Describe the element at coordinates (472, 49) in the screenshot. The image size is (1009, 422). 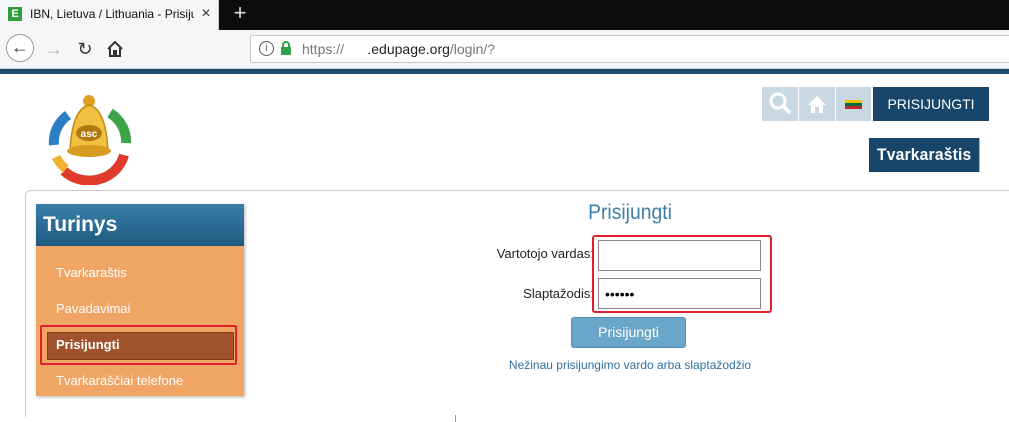
I see `url-path: /login/?` at that location.